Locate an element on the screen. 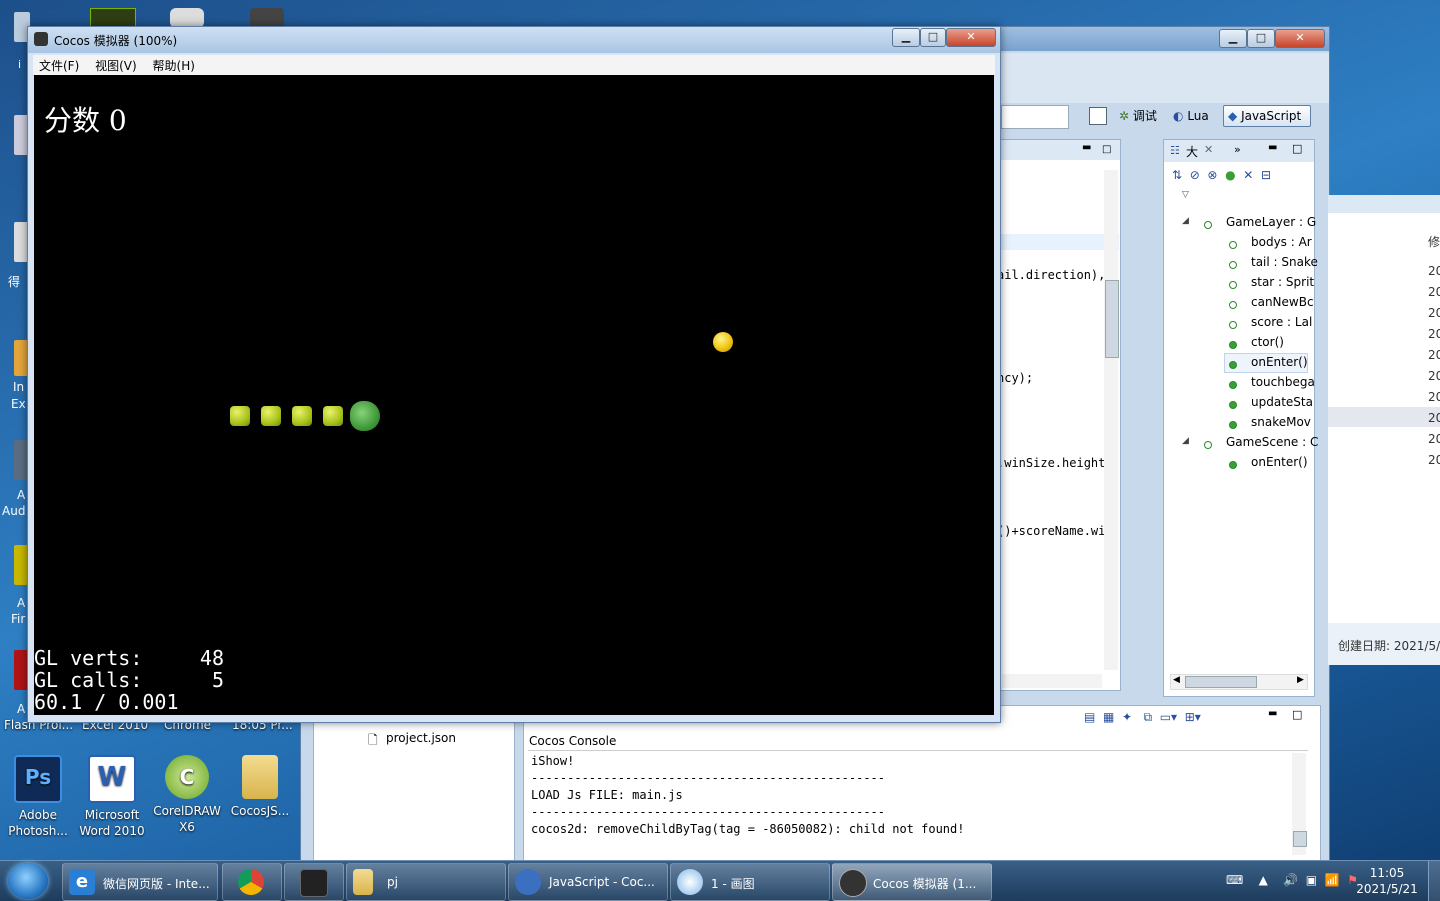 This screenshot has width=1440, height=901. outline-item: touchbega is located at coordinates (1283, 382).